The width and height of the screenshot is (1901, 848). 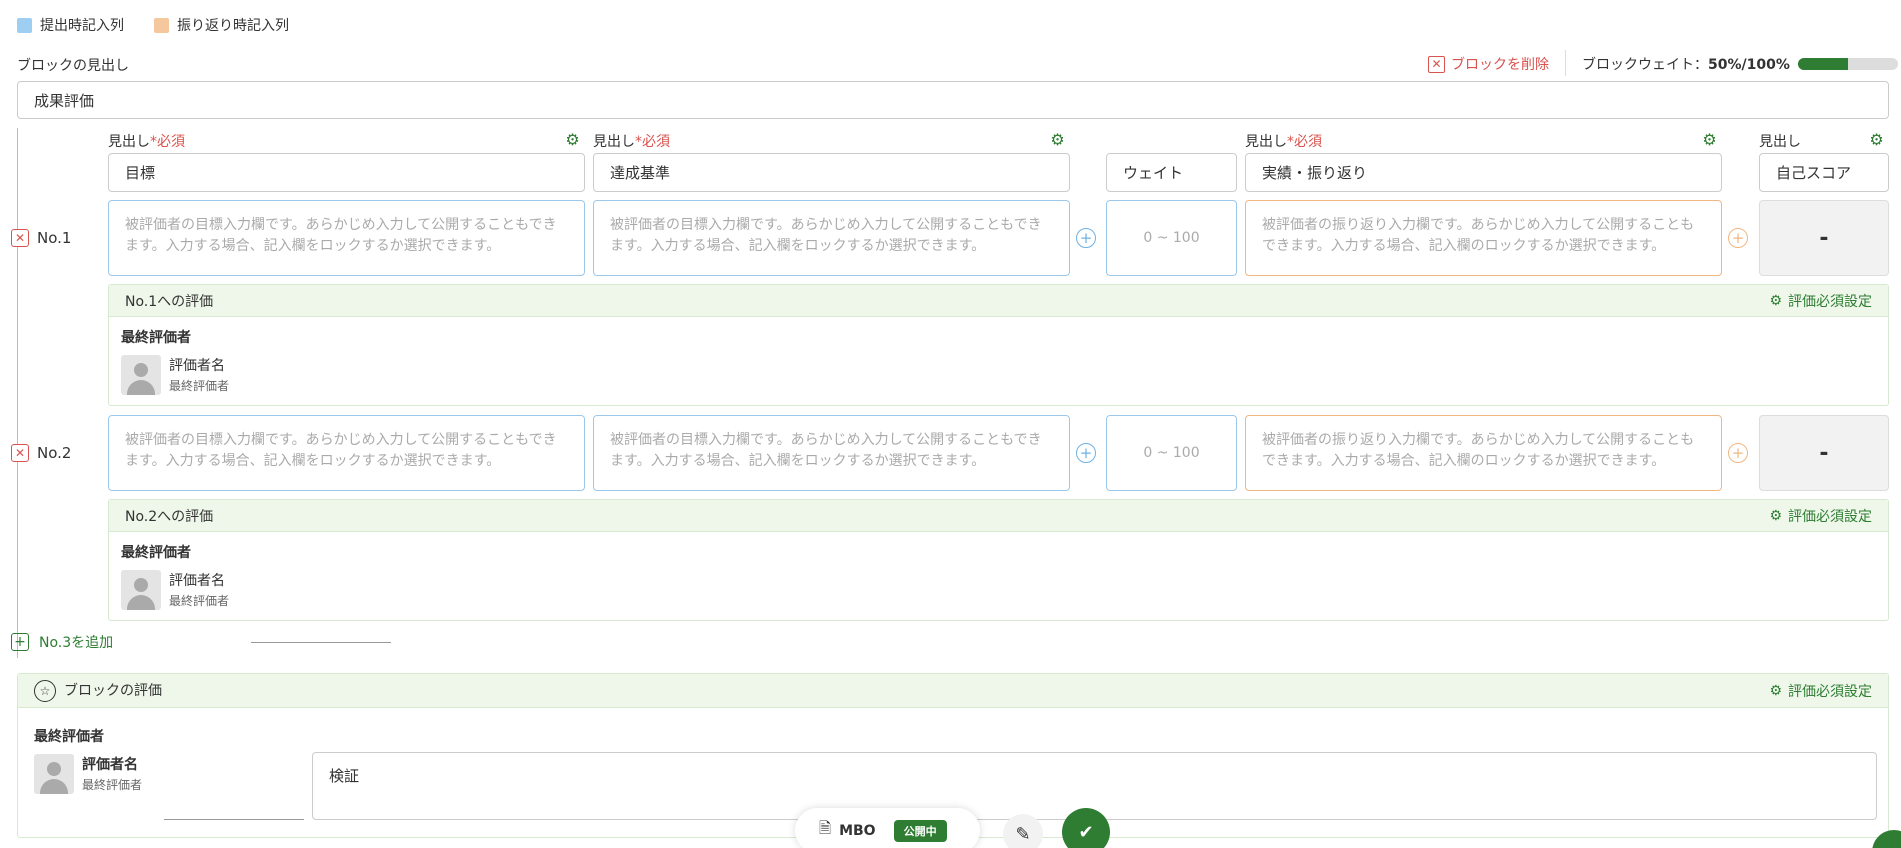 I want to click on divider, so click(x=1565, y=63).